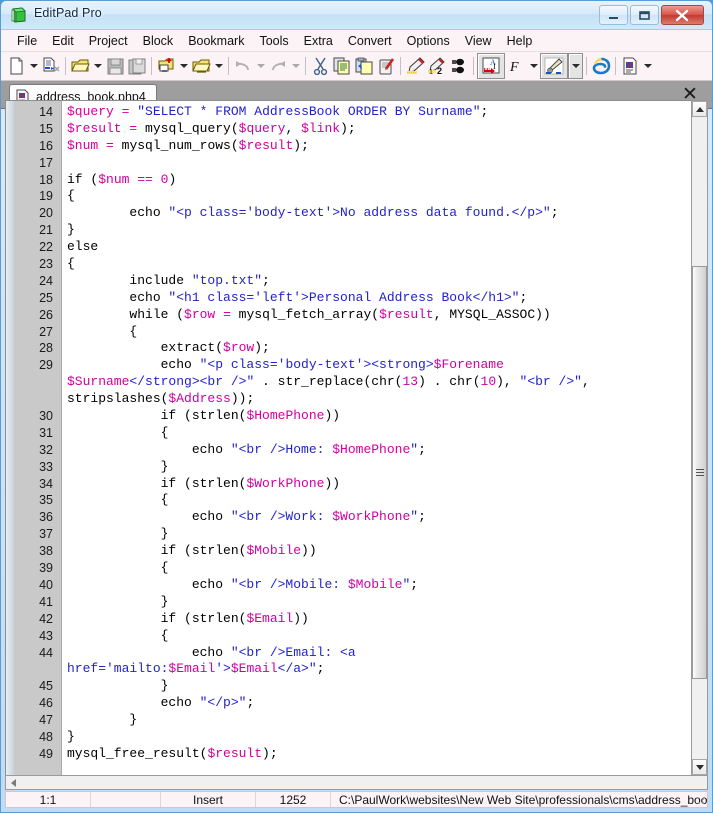 The width and height of the screenshot is (713, 813). What do you see at coordinates (357, 230) in the screenshot?
I see `code-line: 21}` at bounding box center [357, 230].